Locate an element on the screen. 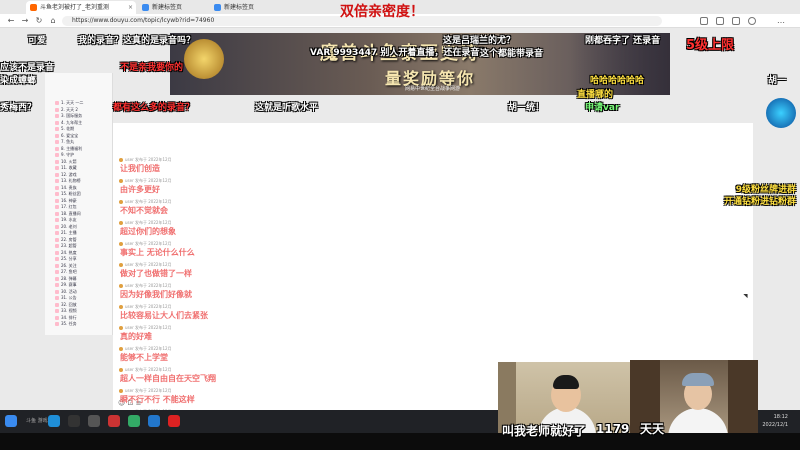  danmaku-message: 不是亲我要你的 is located at coordinates (152, 68).